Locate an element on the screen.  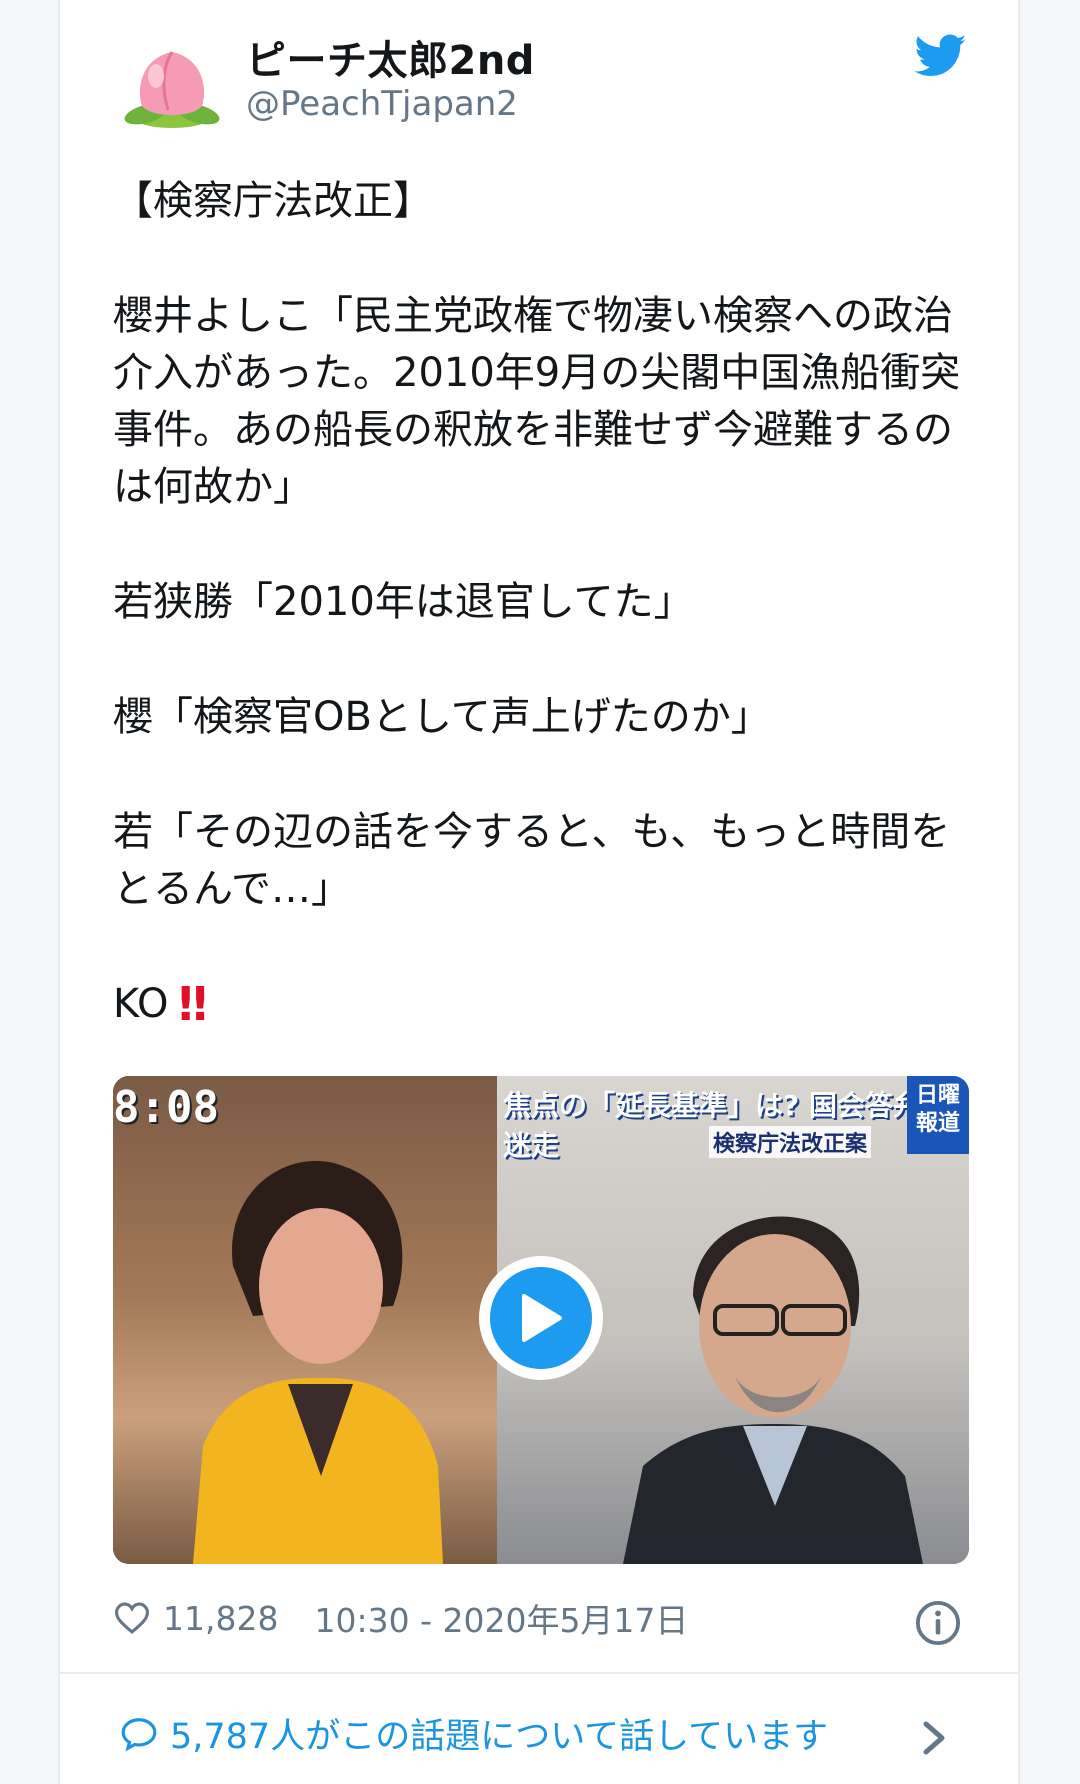
heart-icon is located at coordinates (132, 1618).